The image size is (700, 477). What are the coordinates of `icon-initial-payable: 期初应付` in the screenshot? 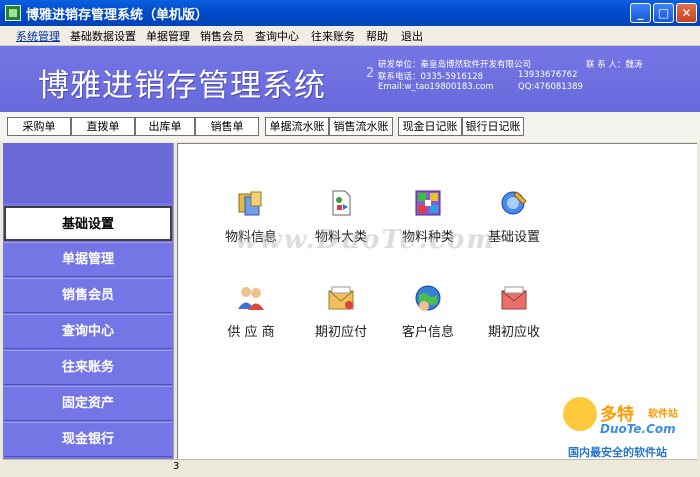 It's located at (341, 311).